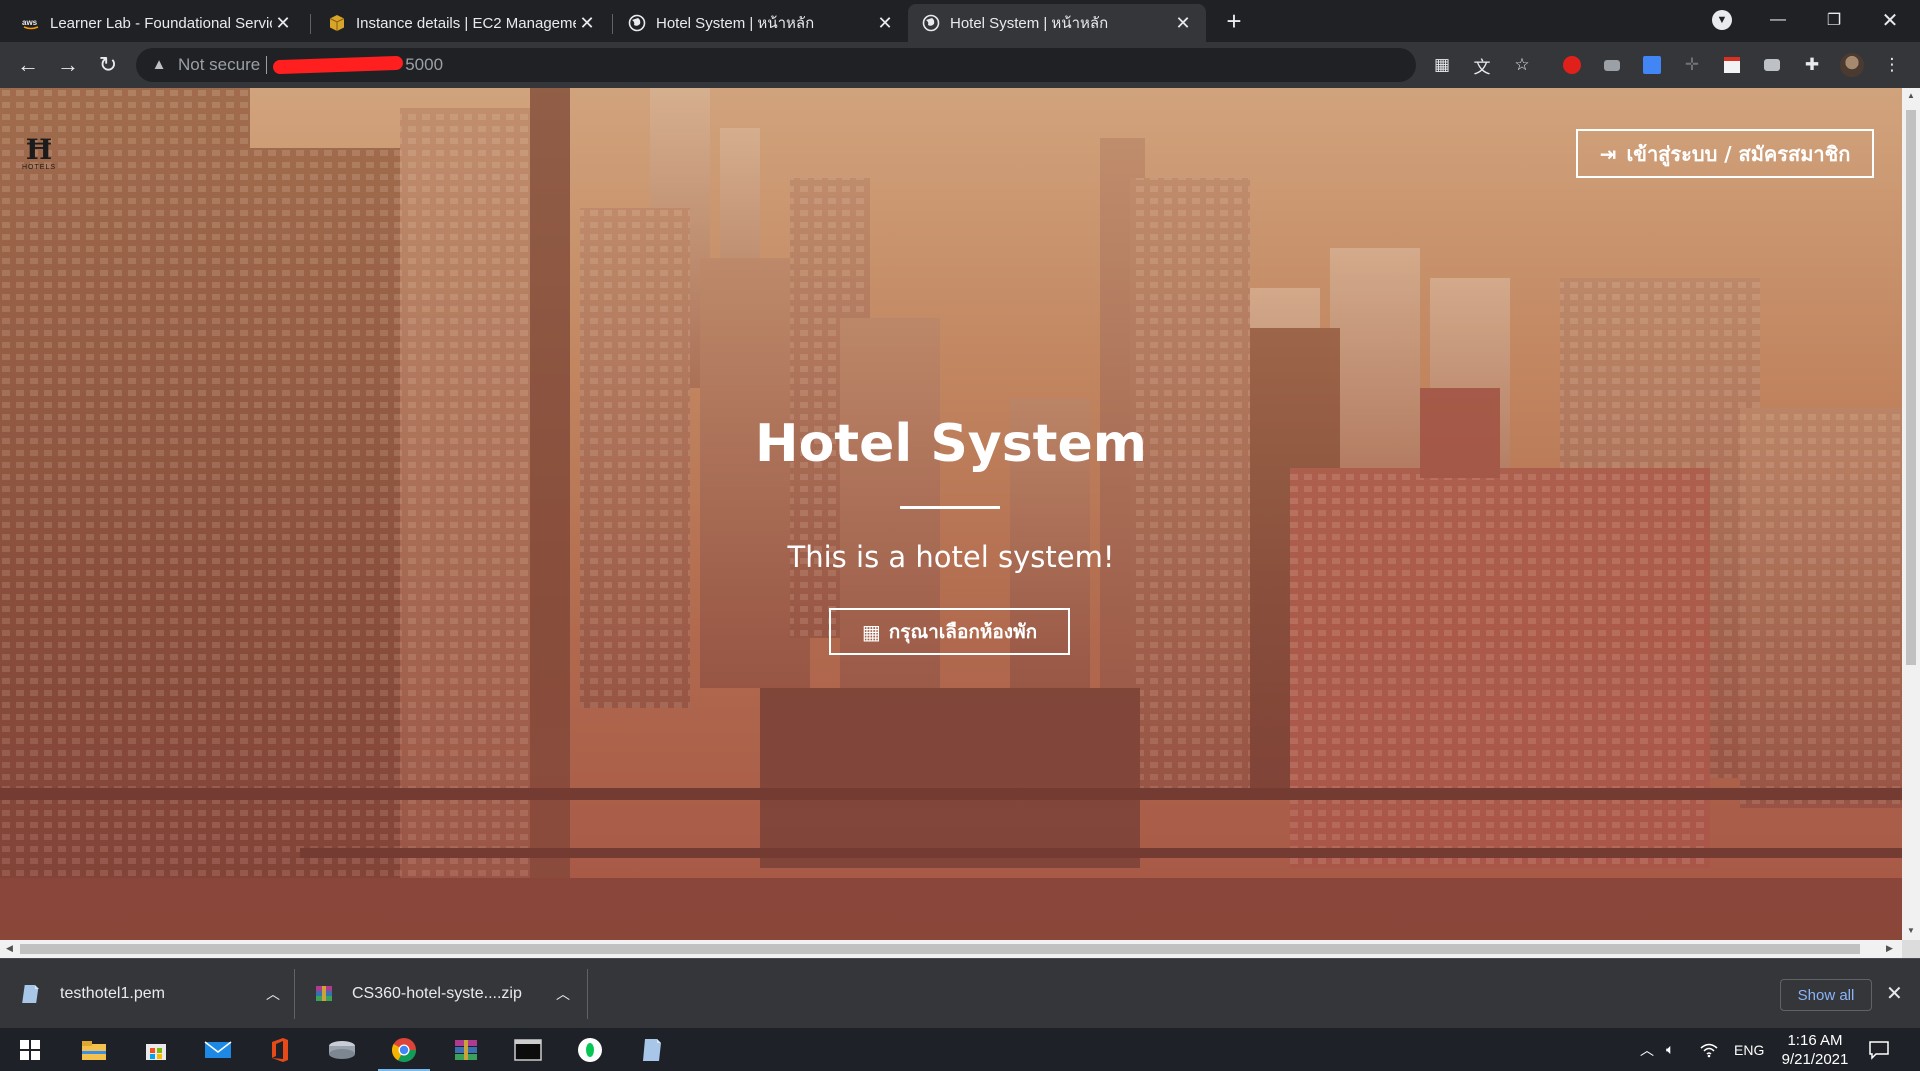  I want to click on profile-avatar, so click(1852, 65).